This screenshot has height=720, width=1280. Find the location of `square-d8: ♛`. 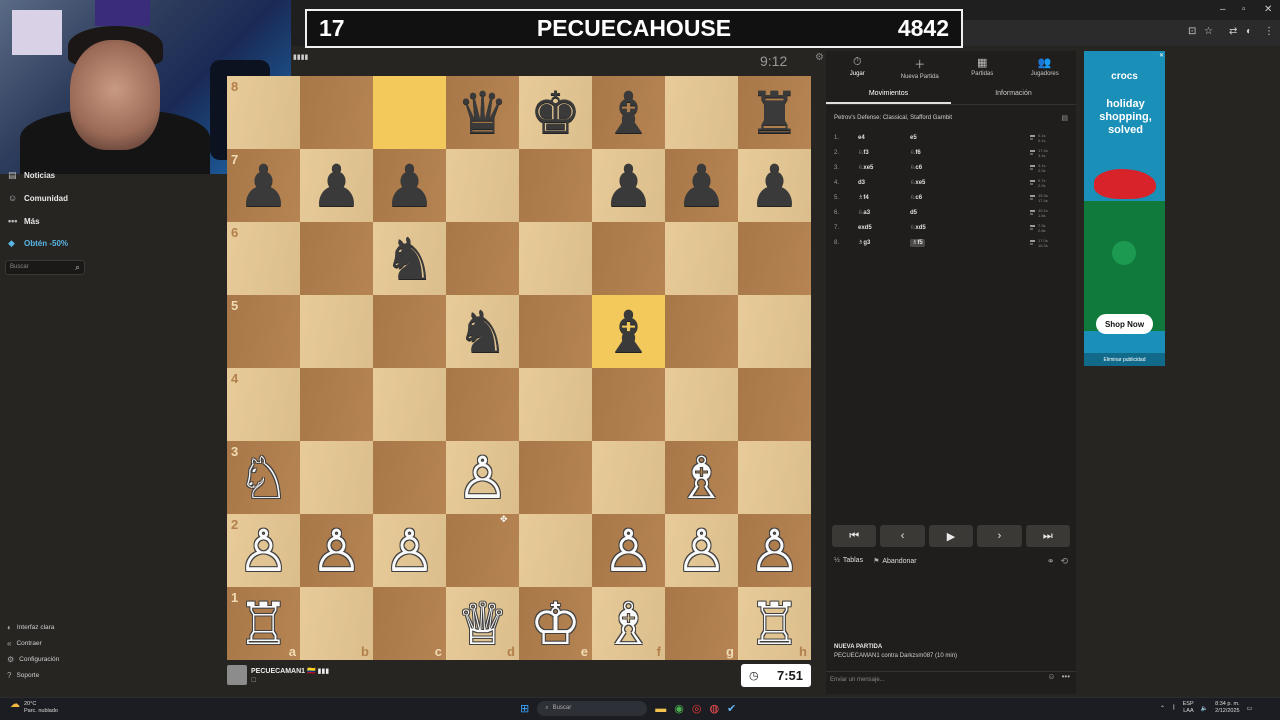

square-d8: ♛ is located at coordinates (482, 112).